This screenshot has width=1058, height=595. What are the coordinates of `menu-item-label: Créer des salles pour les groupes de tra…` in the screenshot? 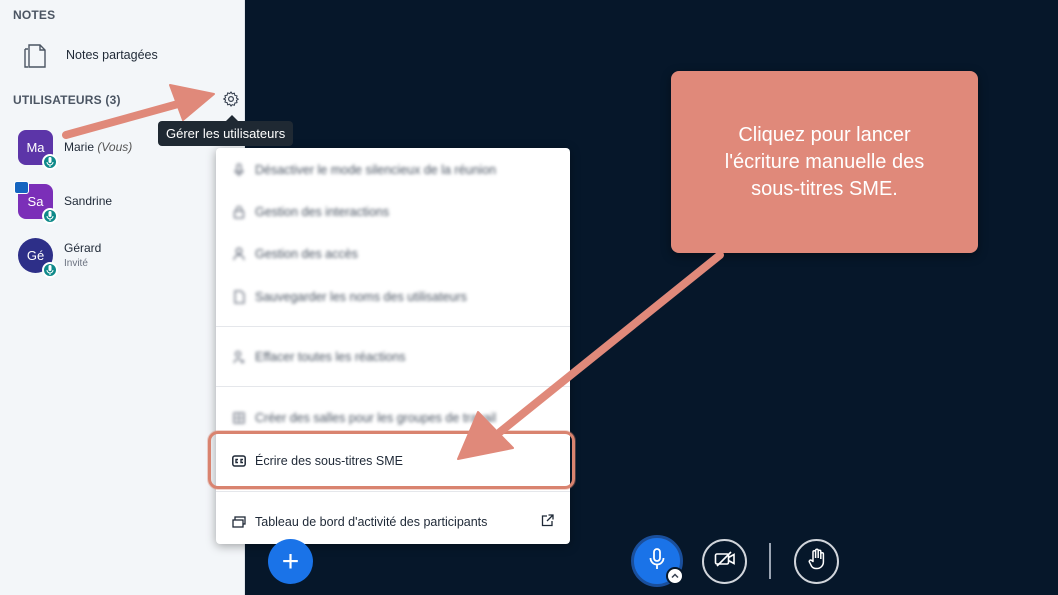 It's located at (376, 418).